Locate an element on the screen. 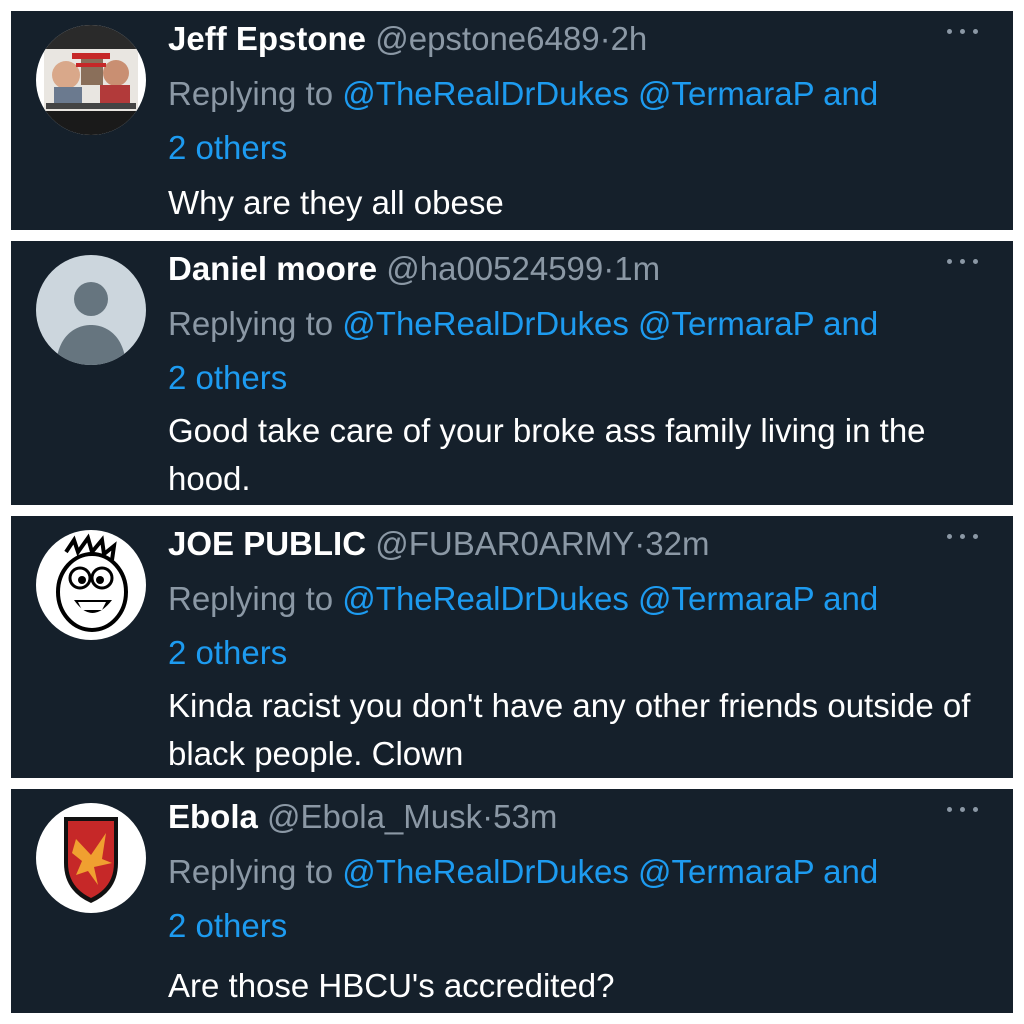  reply-header: Ebola @Ebola_Musk·53m is located at coordinates (575, 817).